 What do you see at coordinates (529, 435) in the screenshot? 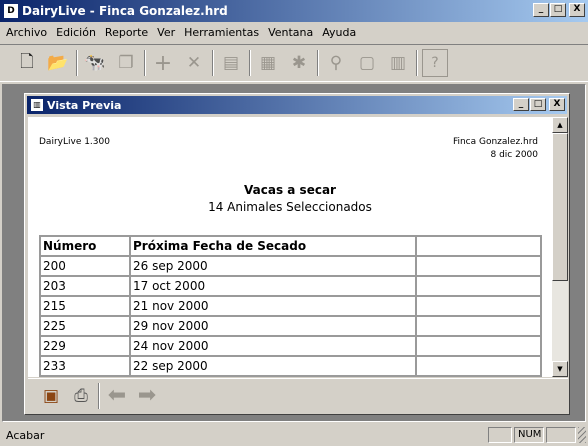
I see `status-num-indicator: NUM` at bounding box center [529, 435].